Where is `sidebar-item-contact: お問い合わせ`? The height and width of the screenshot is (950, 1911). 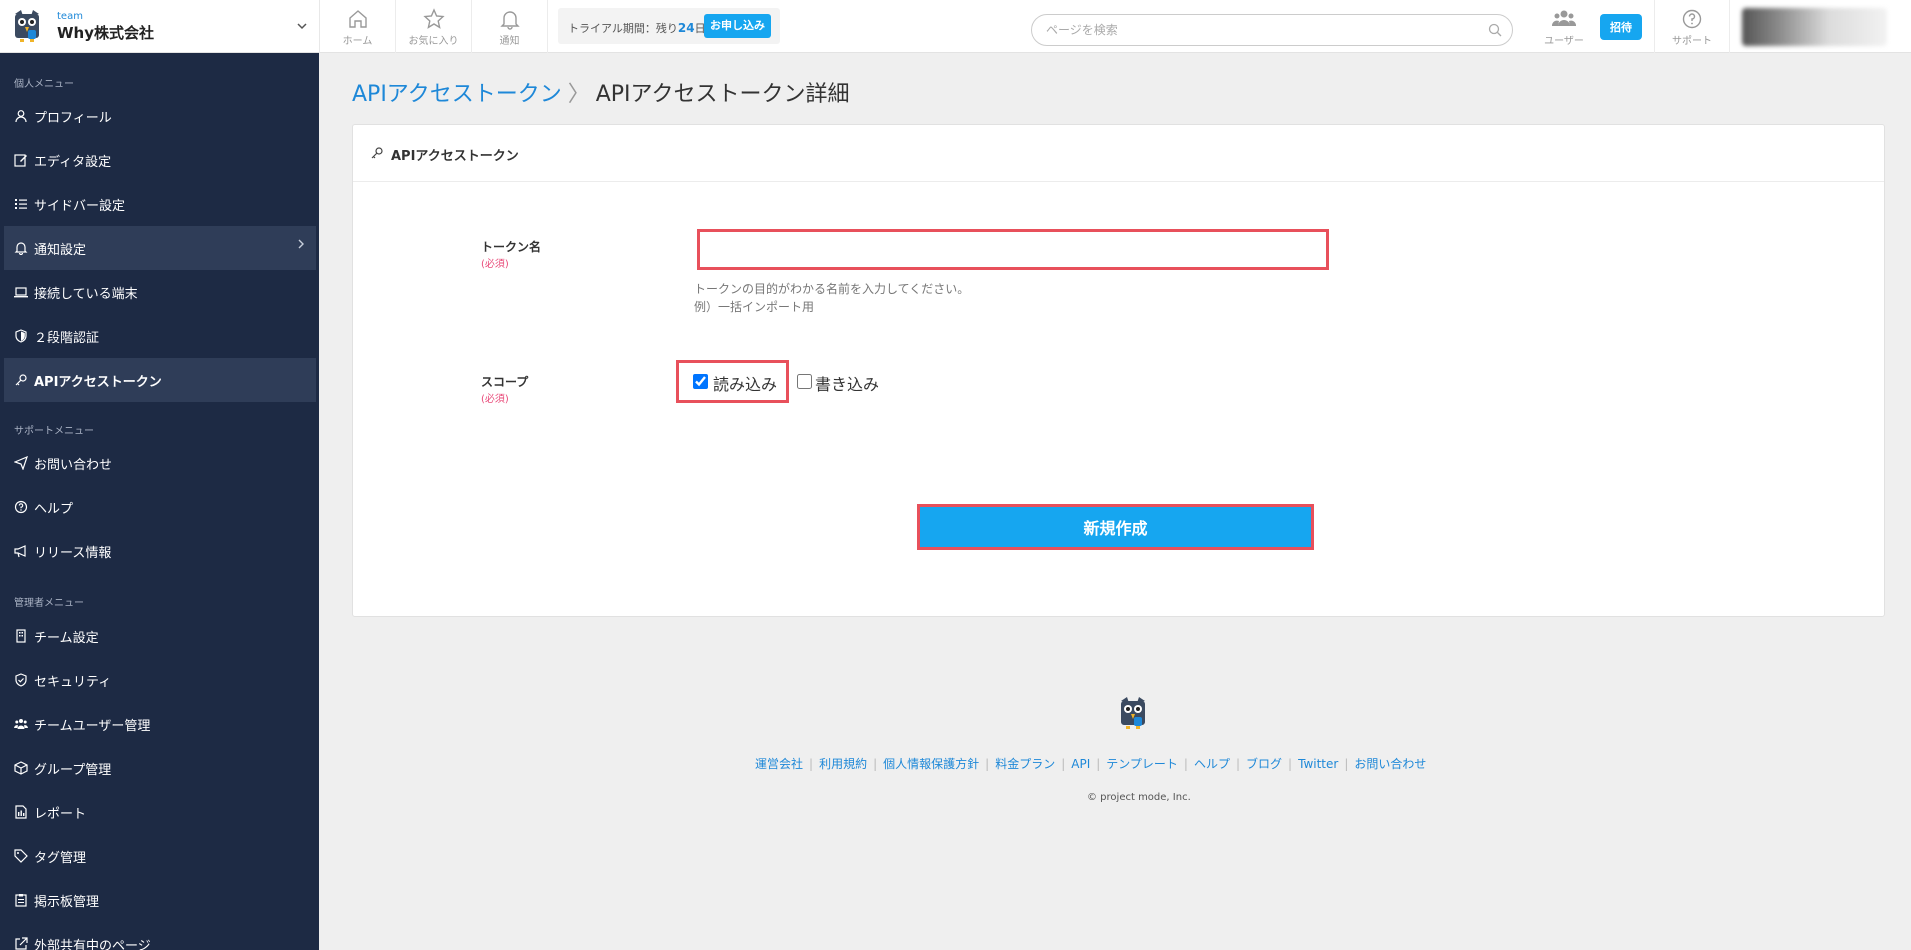 sidebar-item-contact: お問い合わせ is located at coordinates (160, 463).